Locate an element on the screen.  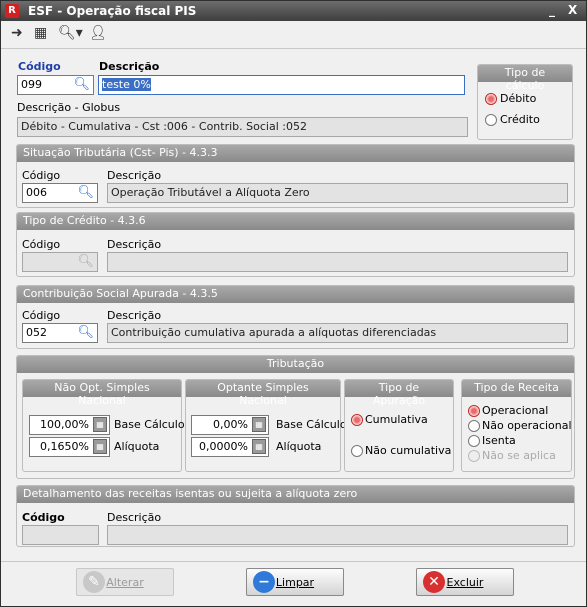
app-logo-icon: R is located at coordinates (12, 11).